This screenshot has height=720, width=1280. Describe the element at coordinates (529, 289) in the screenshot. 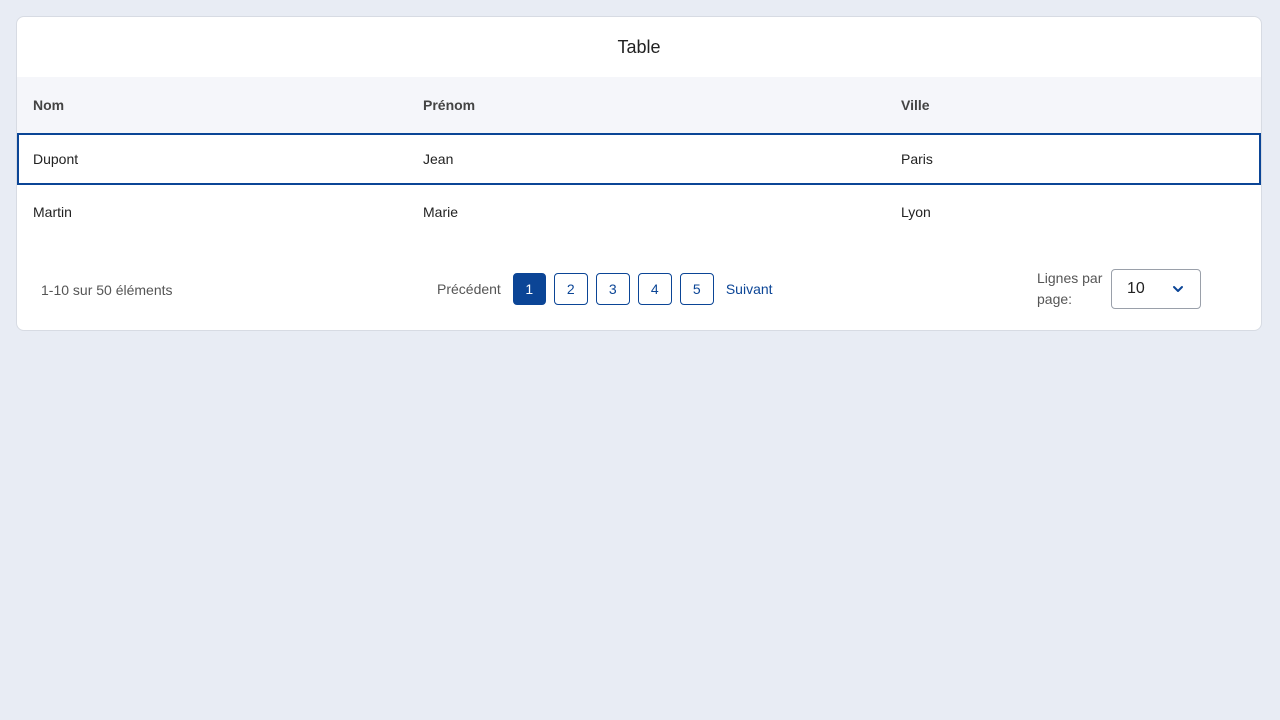

I see `page-button-1: 1` at that location.